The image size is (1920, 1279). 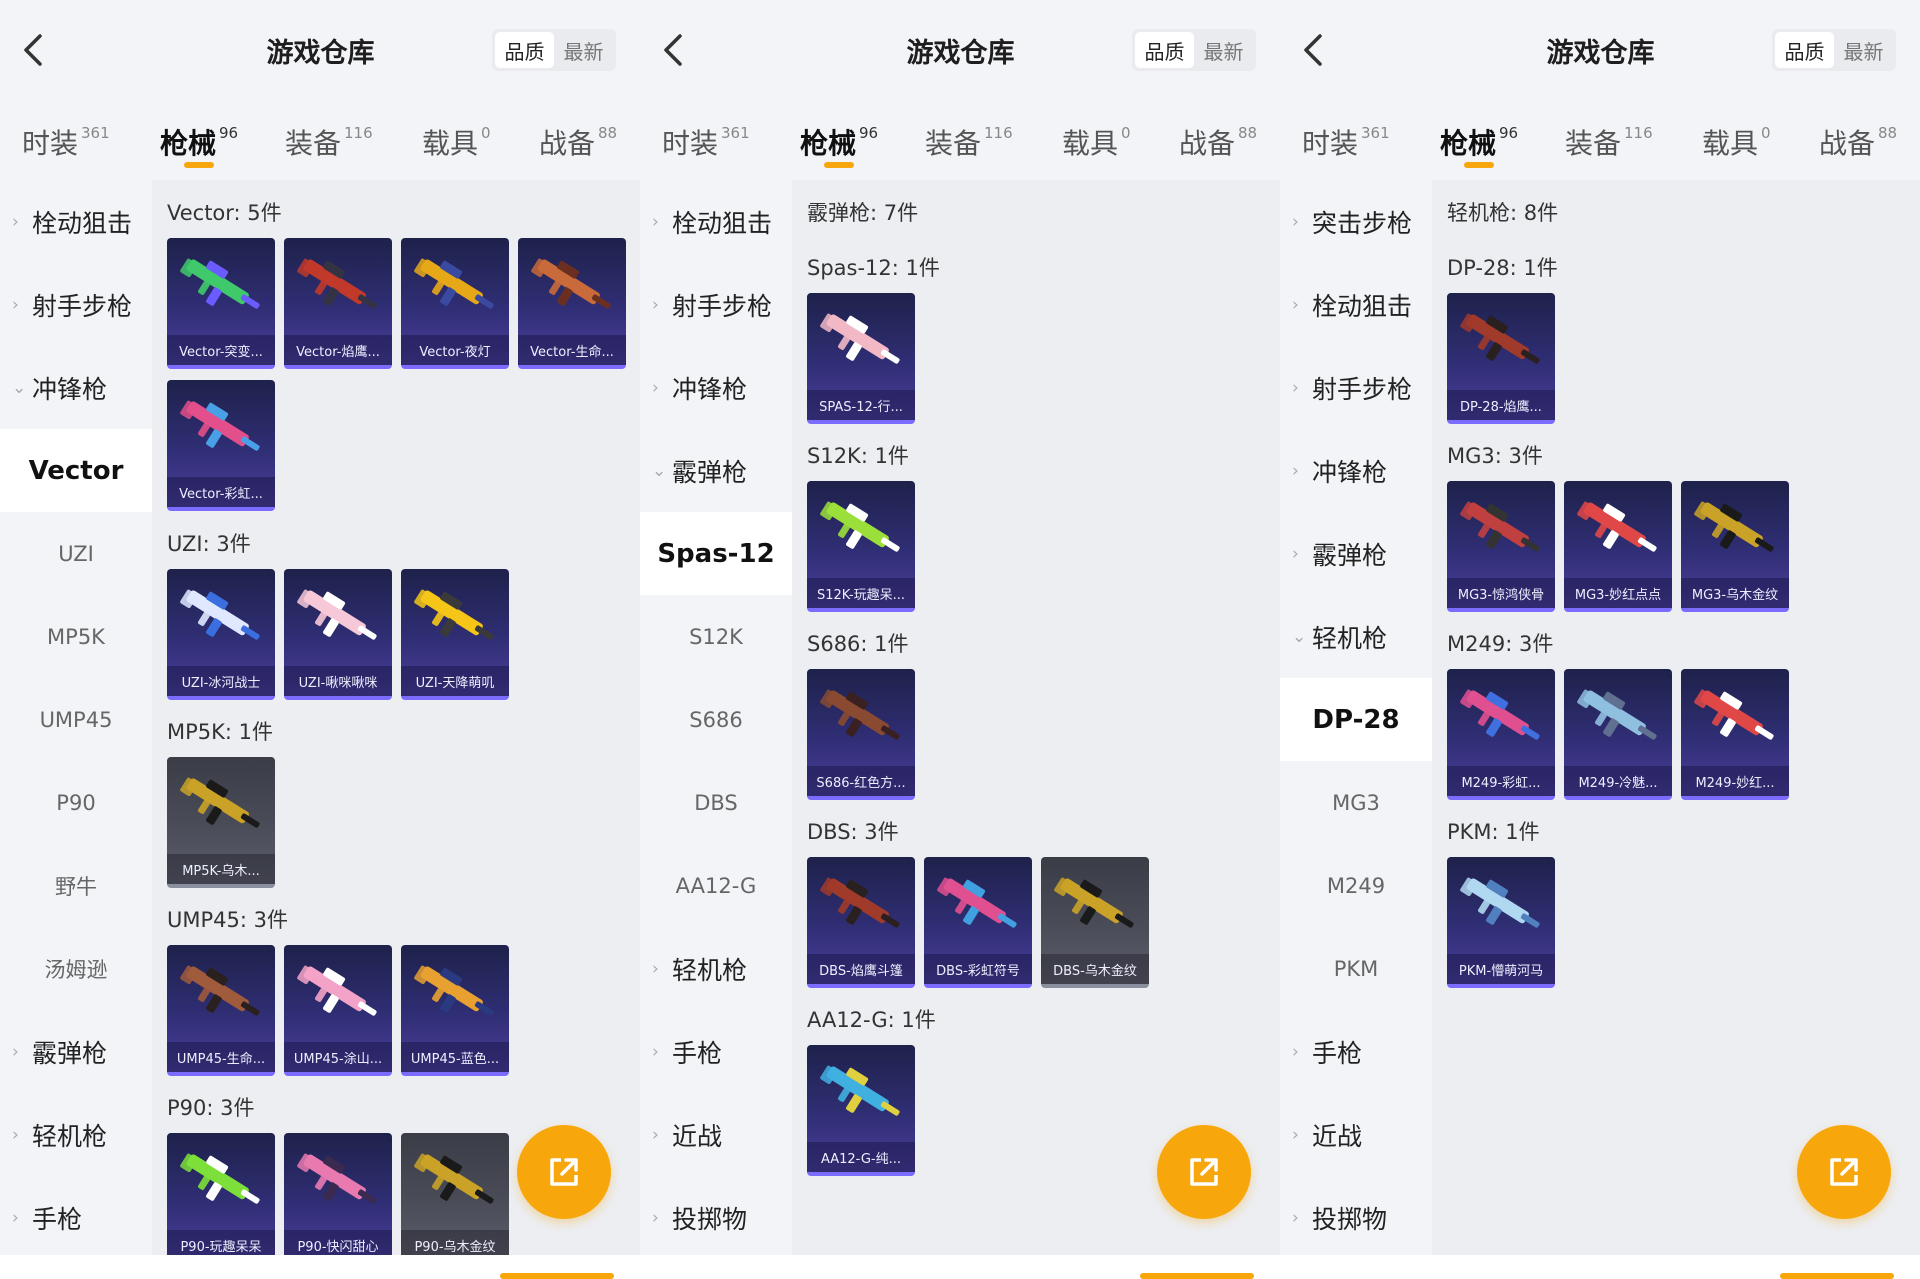 What do you see at coordinates (716, 802) in the screenshot?
I see `sidebar-item-dbs: DBS` at bounding box center [716, 802].